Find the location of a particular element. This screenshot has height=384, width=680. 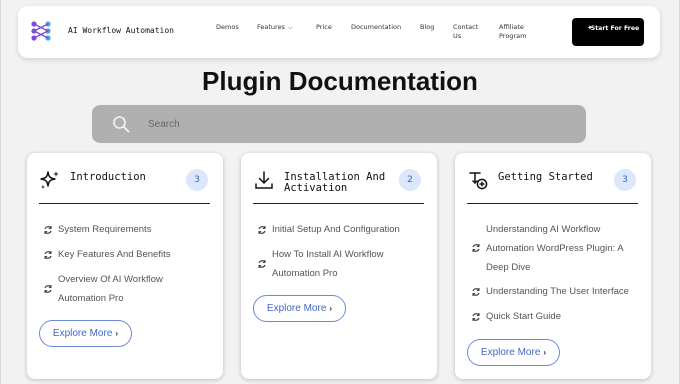

doc-link-label: Understanding The User Interface is located at coordinates (557, 291).